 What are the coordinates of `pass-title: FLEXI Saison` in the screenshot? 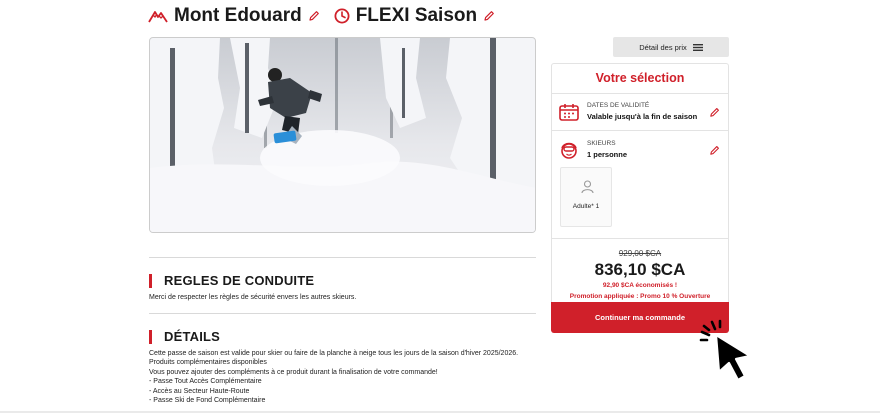 It's located at (416, 15).